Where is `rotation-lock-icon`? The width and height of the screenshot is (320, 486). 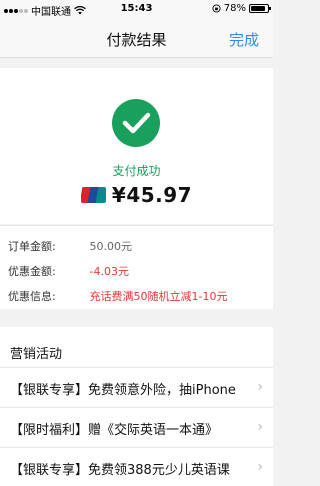 rotation-lock-icon is located at coordinates (216, 8).